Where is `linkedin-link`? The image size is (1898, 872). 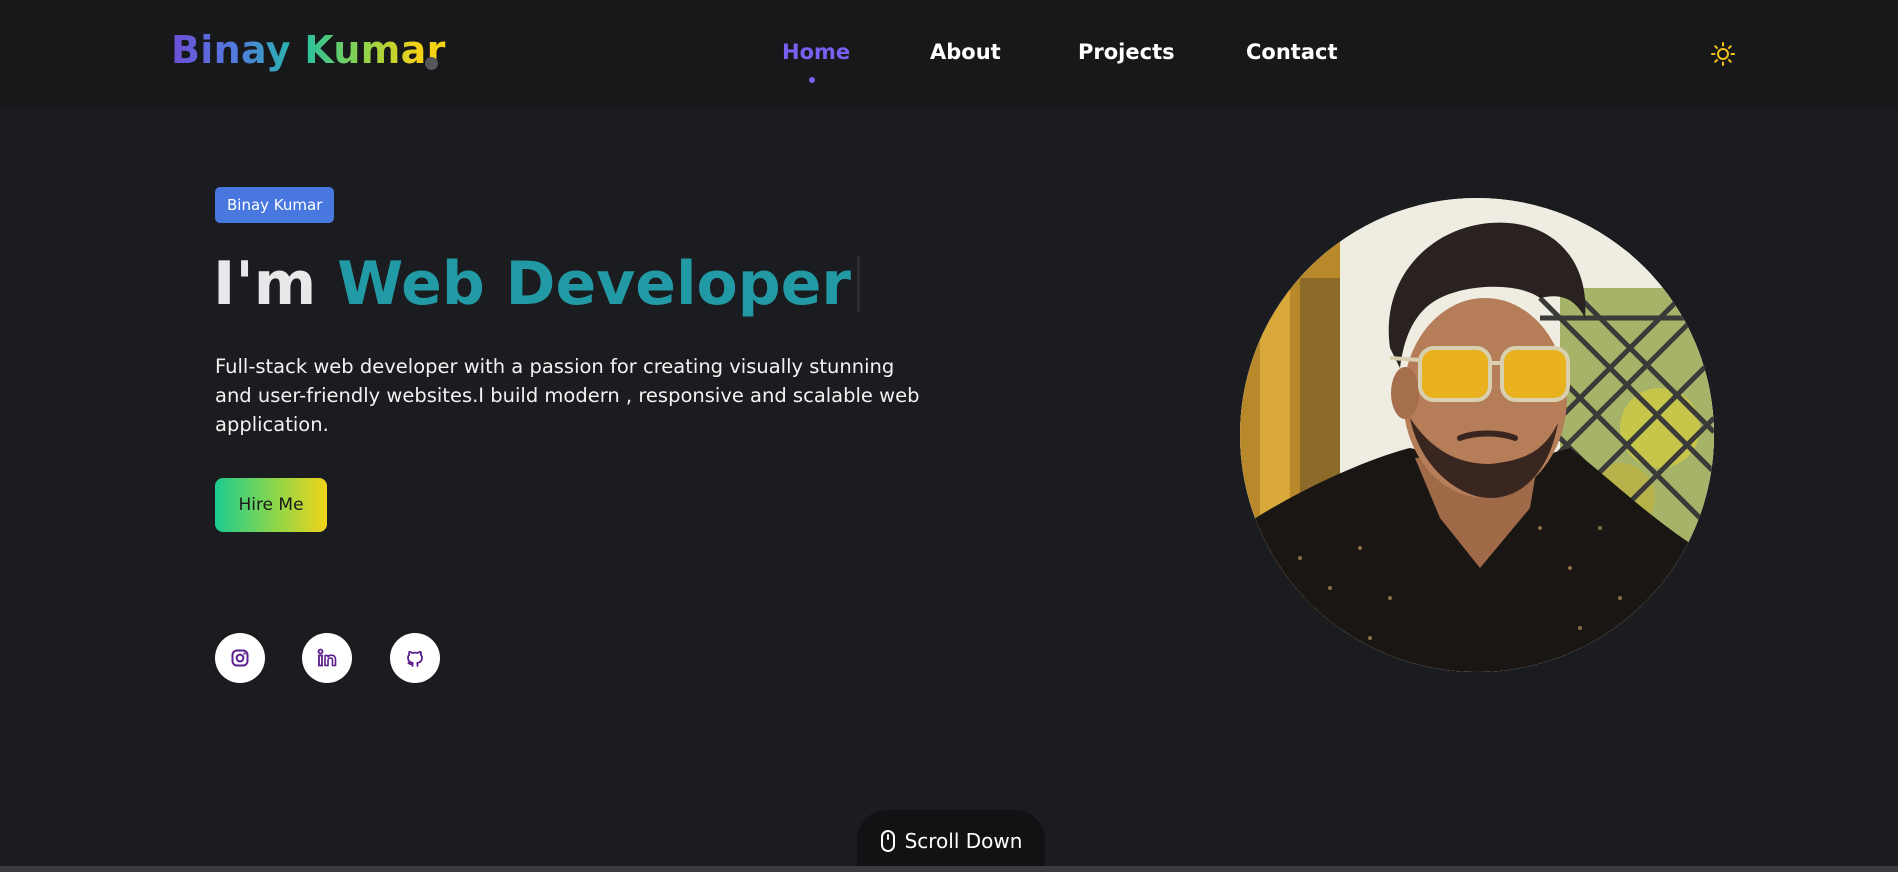 linkedin-link is located at coordinates (327, 658).